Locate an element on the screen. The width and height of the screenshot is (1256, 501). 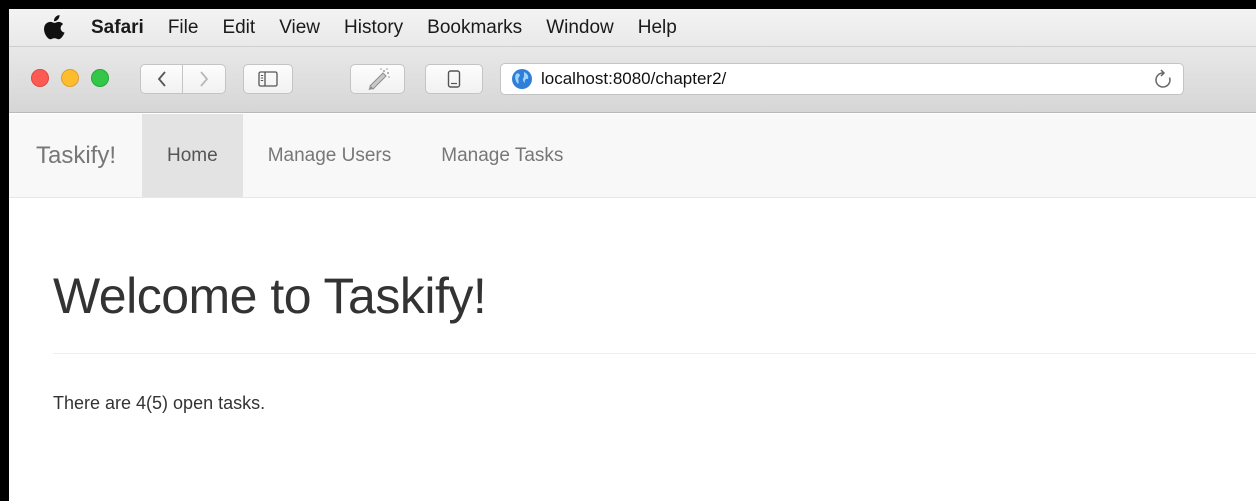
menu-file: File is located at coordinates (183, 28).